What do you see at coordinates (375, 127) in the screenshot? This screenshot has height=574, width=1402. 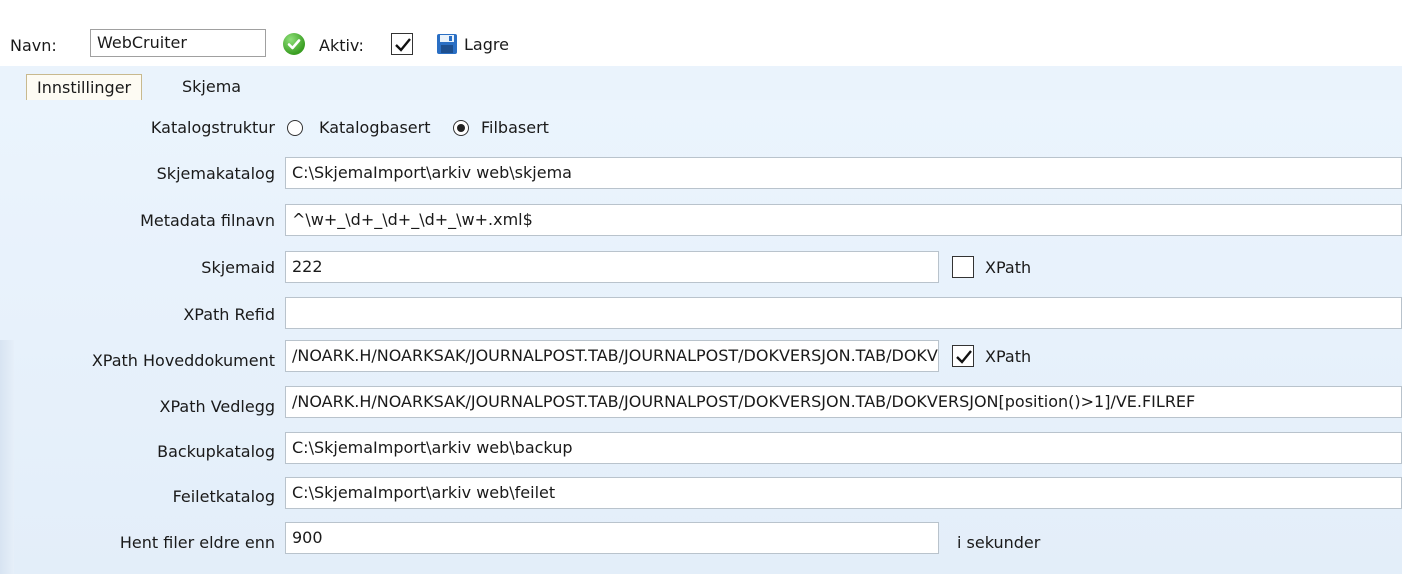 I see `radio-katalogbasert-label: Katalogbasert` at bounding box center [375, 127].